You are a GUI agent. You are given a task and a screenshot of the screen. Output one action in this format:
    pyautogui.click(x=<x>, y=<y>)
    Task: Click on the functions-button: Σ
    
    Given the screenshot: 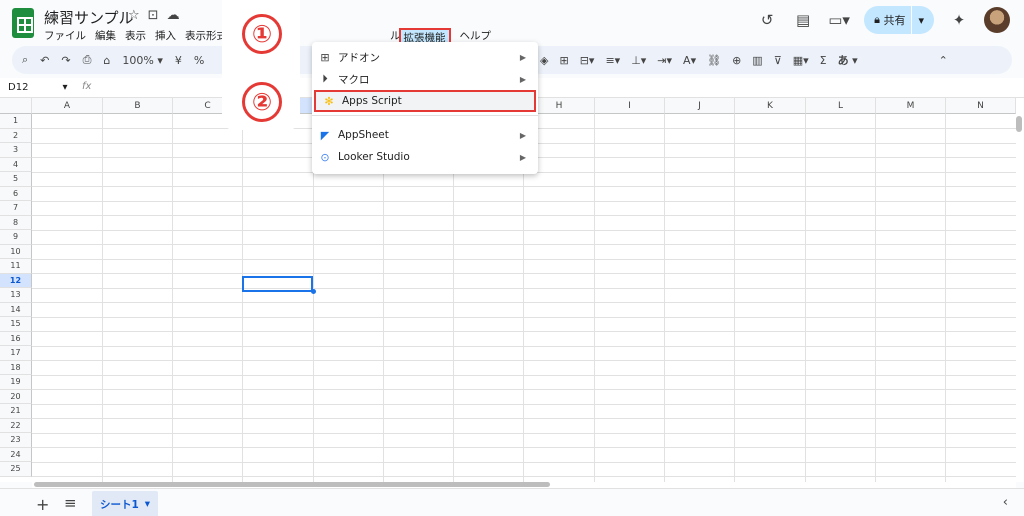 What is the action you would take?
    pyautogui.click(x=823, y=60)
    